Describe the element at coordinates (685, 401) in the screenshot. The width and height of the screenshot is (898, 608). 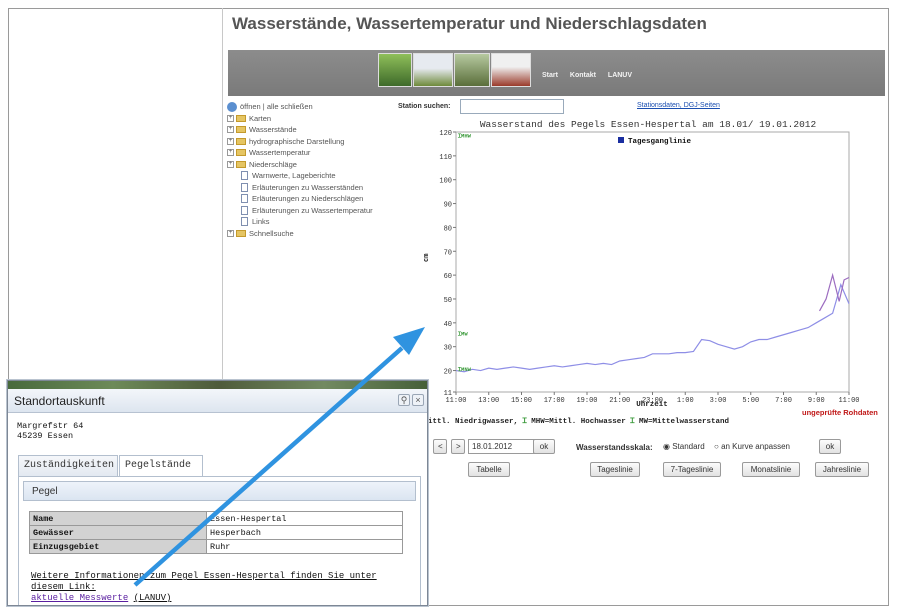
I see `x-tick-label: 1:00` at that location.